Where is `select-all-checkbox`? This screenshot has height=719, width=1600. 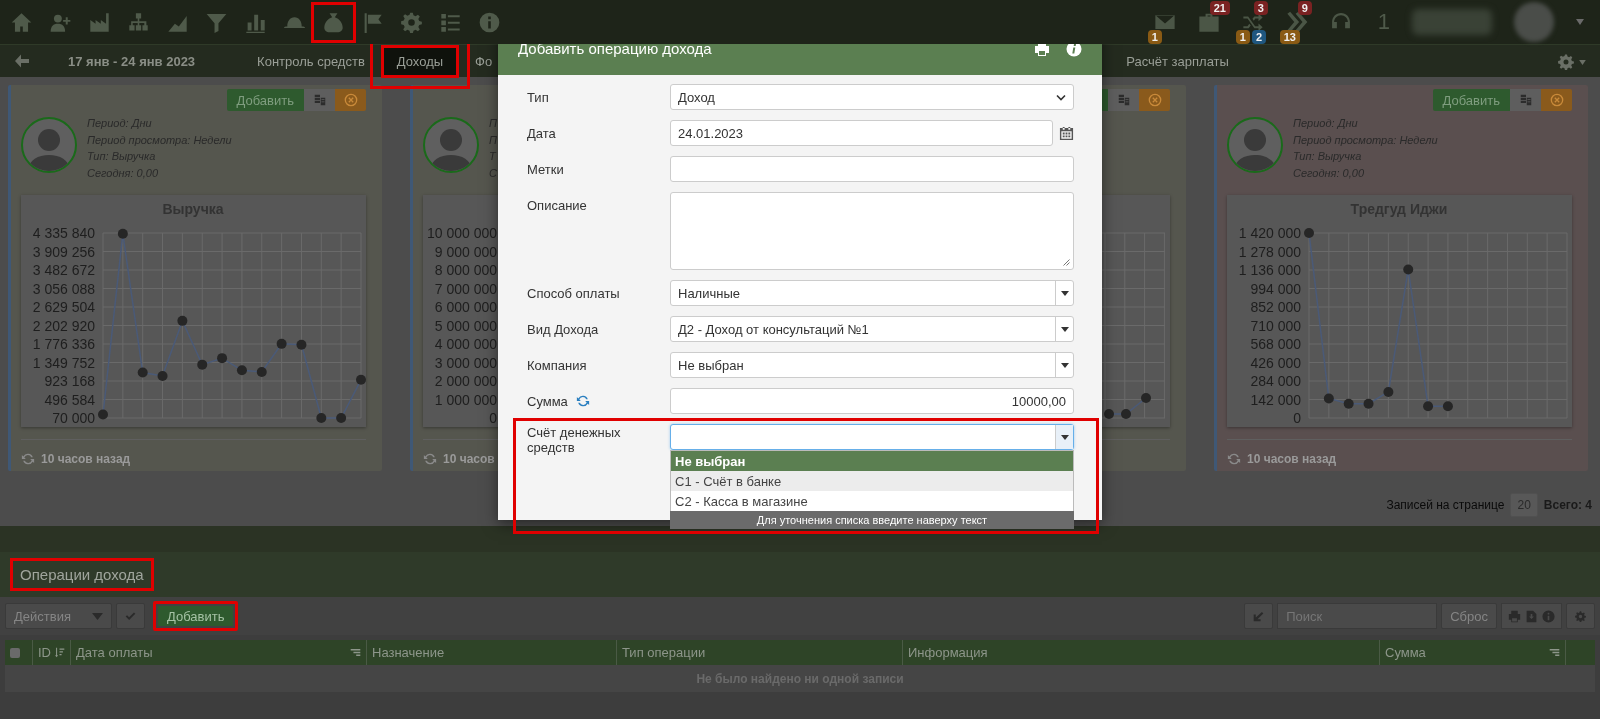 select-all-checkbox is located at coordinates (15, 652).